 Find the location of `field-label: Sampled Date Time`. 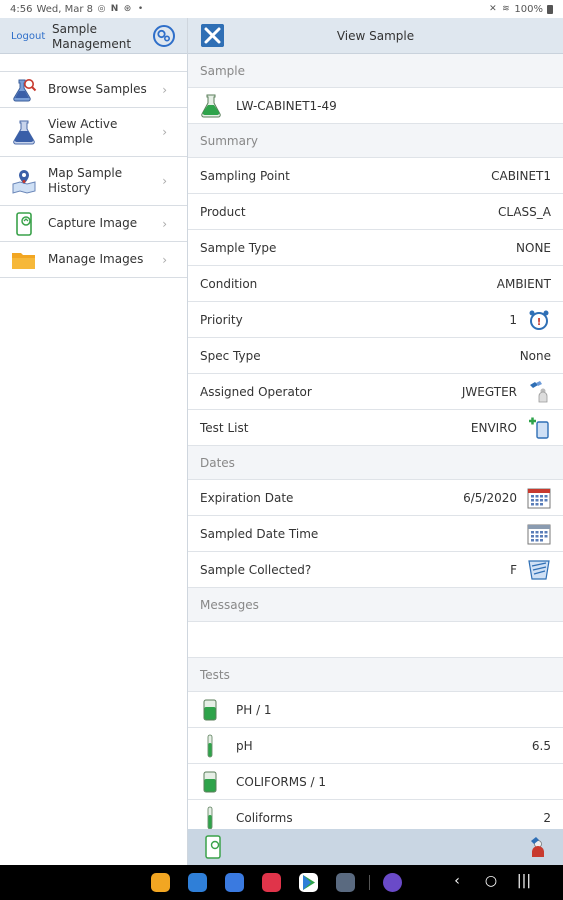

field-label: Sampled Date Time is located at coordinates (259, 533).